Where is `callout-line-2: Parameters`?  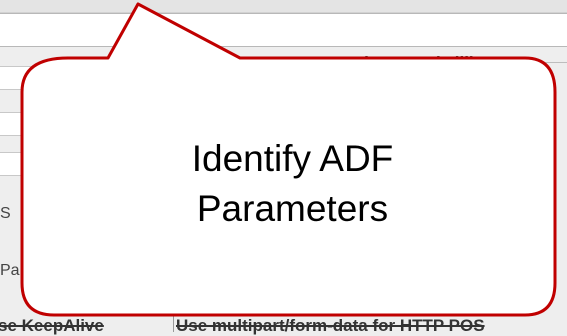
callout-line-2: Parameters is located at coordinates (292, 208).